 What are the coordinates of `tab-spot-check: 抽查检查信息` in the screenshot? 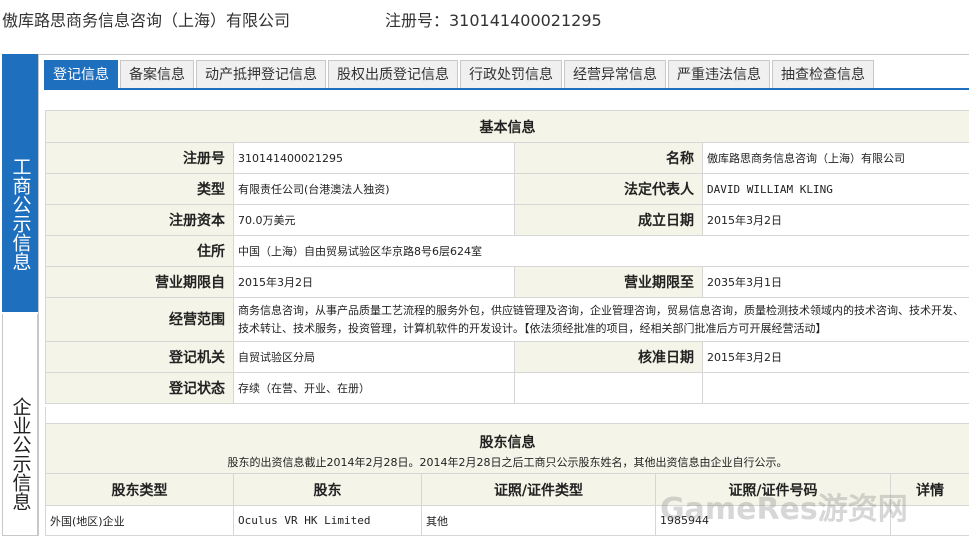 It's located at (823, 74).